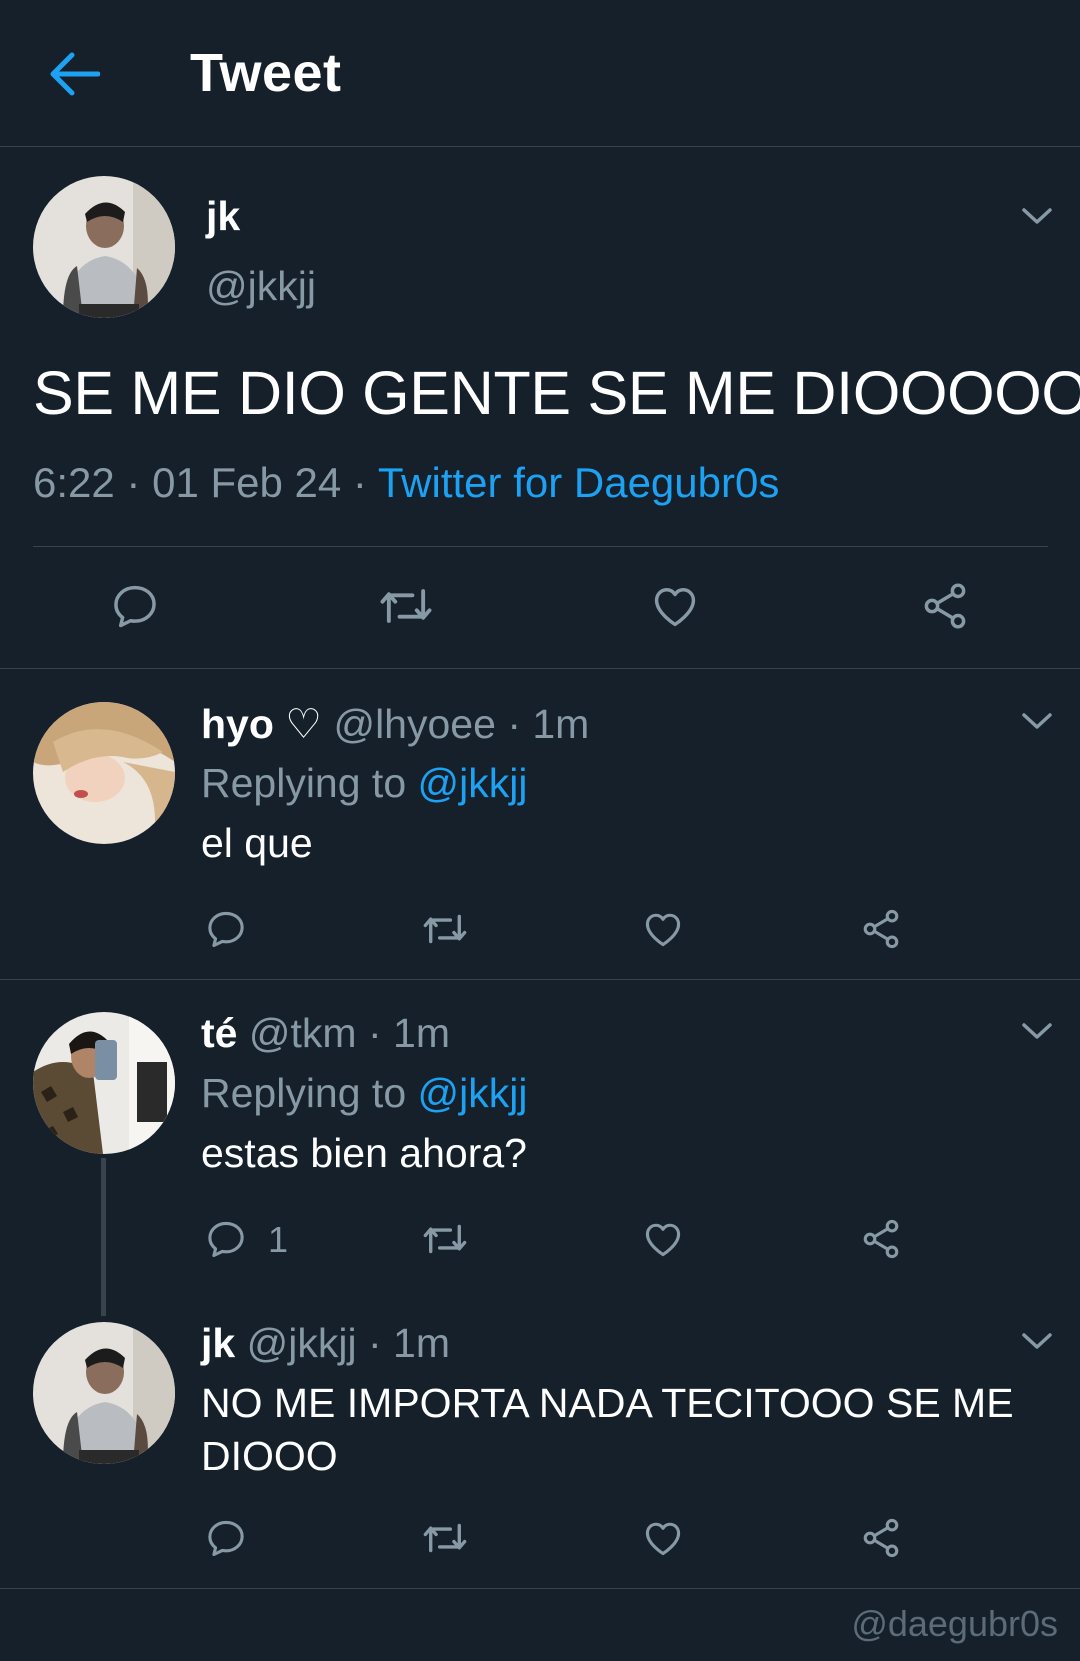 This screenshot has height=1661, width=1080. Describe the element at coordinates (74, 74) in the screenshot. I see `arrow-left-icon` at that location.